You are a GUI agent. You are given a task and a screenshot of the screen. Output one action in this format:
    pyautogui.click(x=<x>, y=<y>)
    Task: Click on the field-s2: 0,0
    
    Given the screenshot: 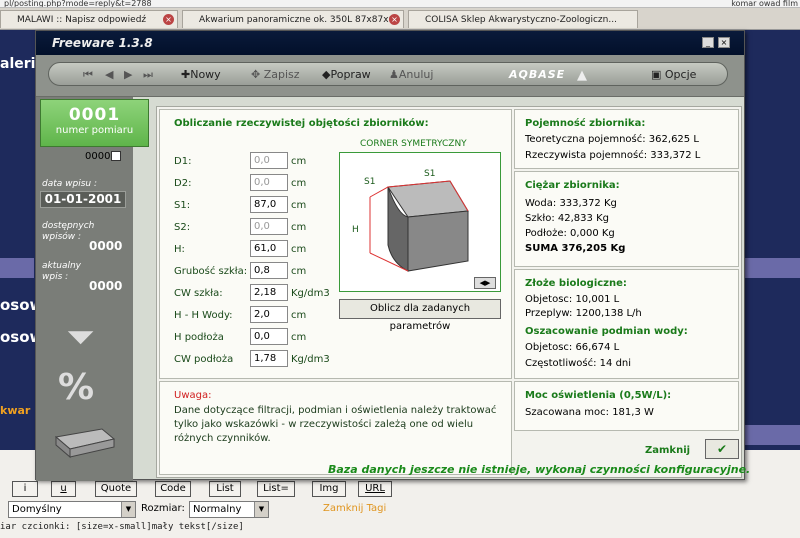 What is the action you would take?
    pyautogui.click(x=269, y=226)
    